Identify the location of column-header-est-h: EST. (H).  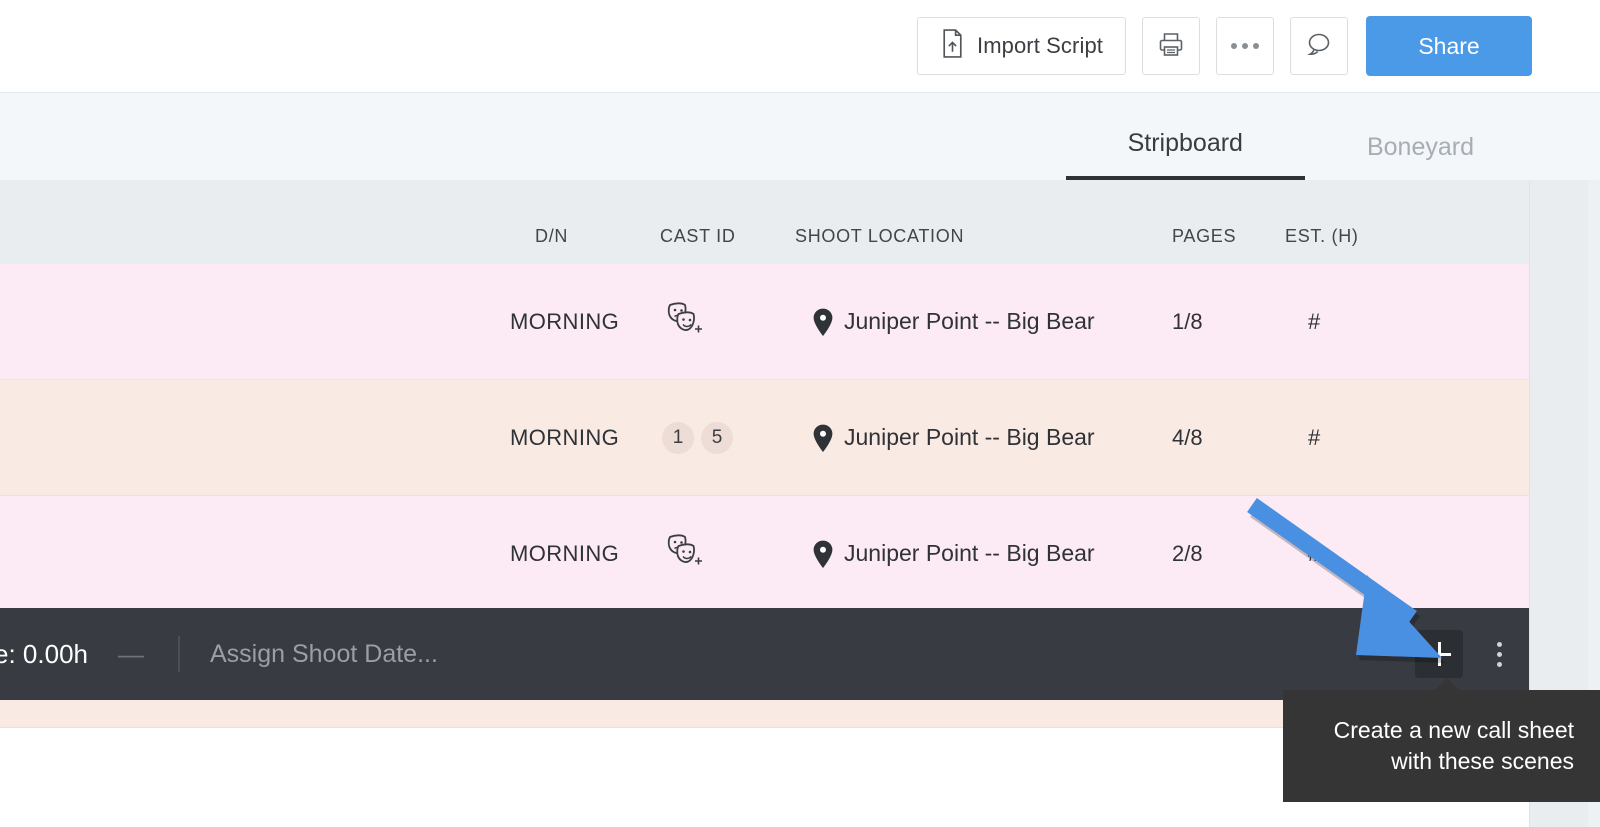
(1322, 236).